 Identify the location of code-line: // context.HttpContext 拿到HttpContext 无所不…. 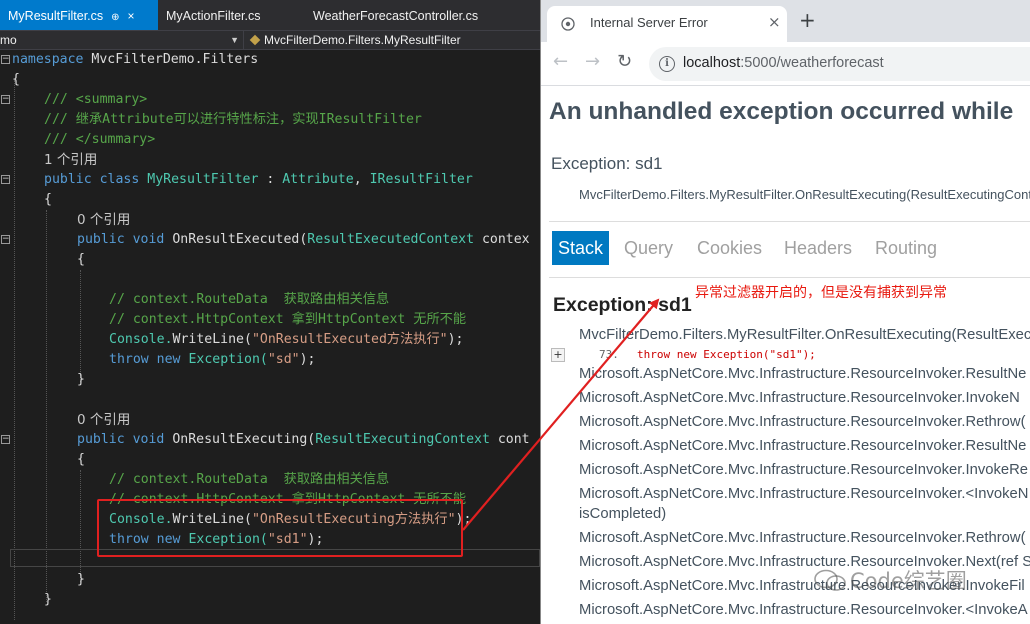
(288, 319).